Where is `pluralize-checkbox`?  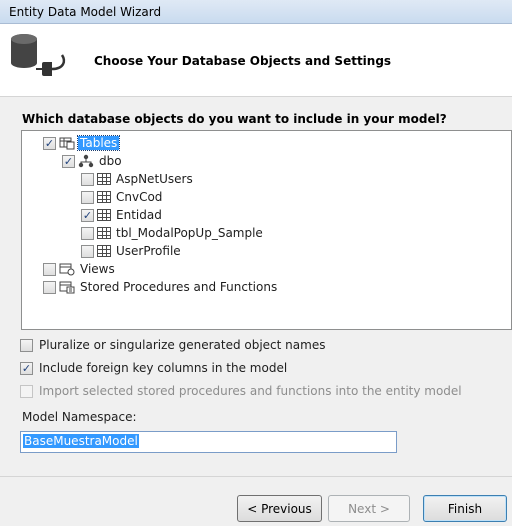 pluralize-checkbox is located at coordinates (26, 345).